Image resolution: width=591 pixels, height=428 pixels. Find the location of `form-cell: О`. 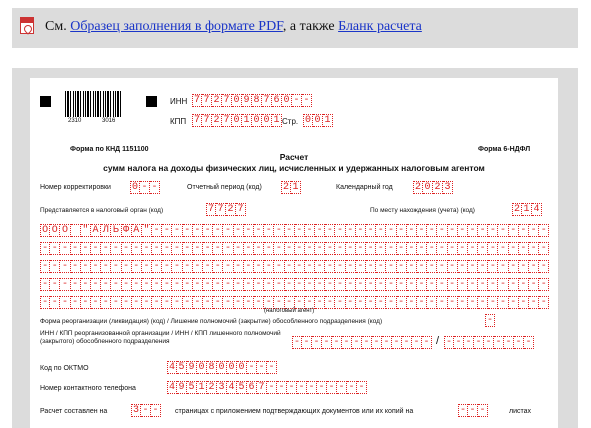

form-cell: О is located at coordinates (55, 230).